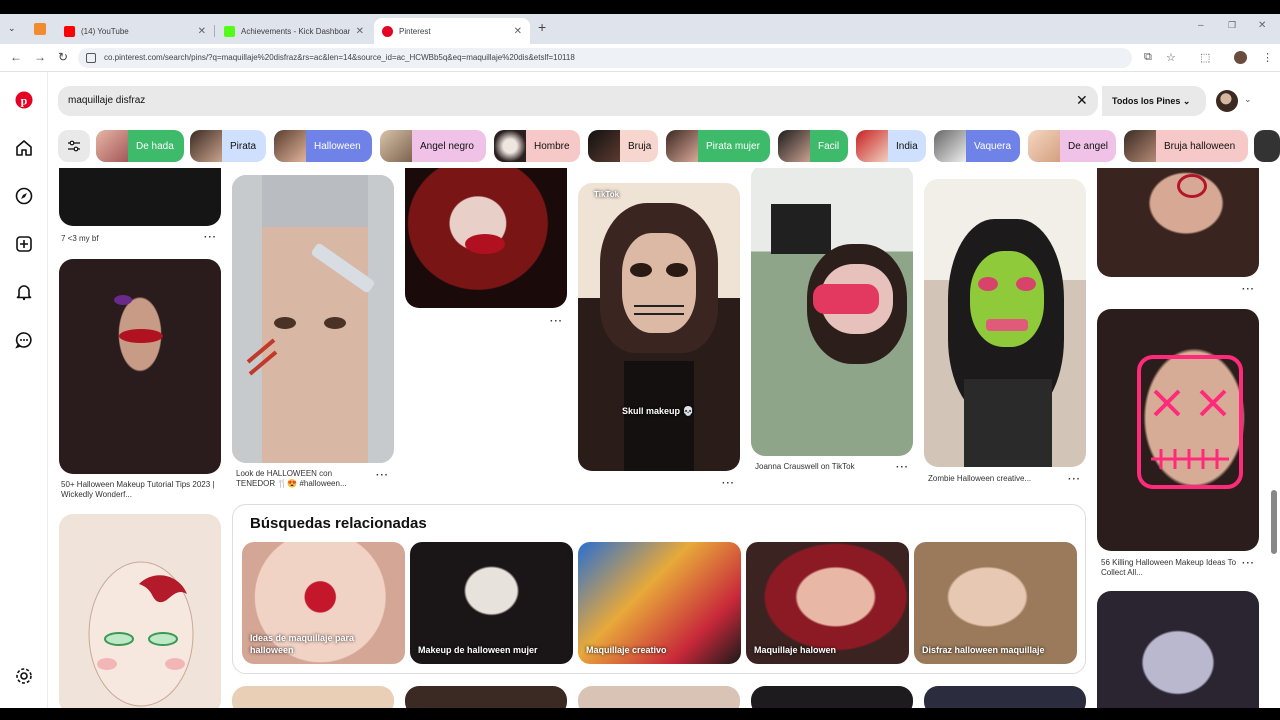  Describe the element at coordinates (135, 31) in the screenshot. I see `tab-youtube: (14) YouTube ✕` at that location.